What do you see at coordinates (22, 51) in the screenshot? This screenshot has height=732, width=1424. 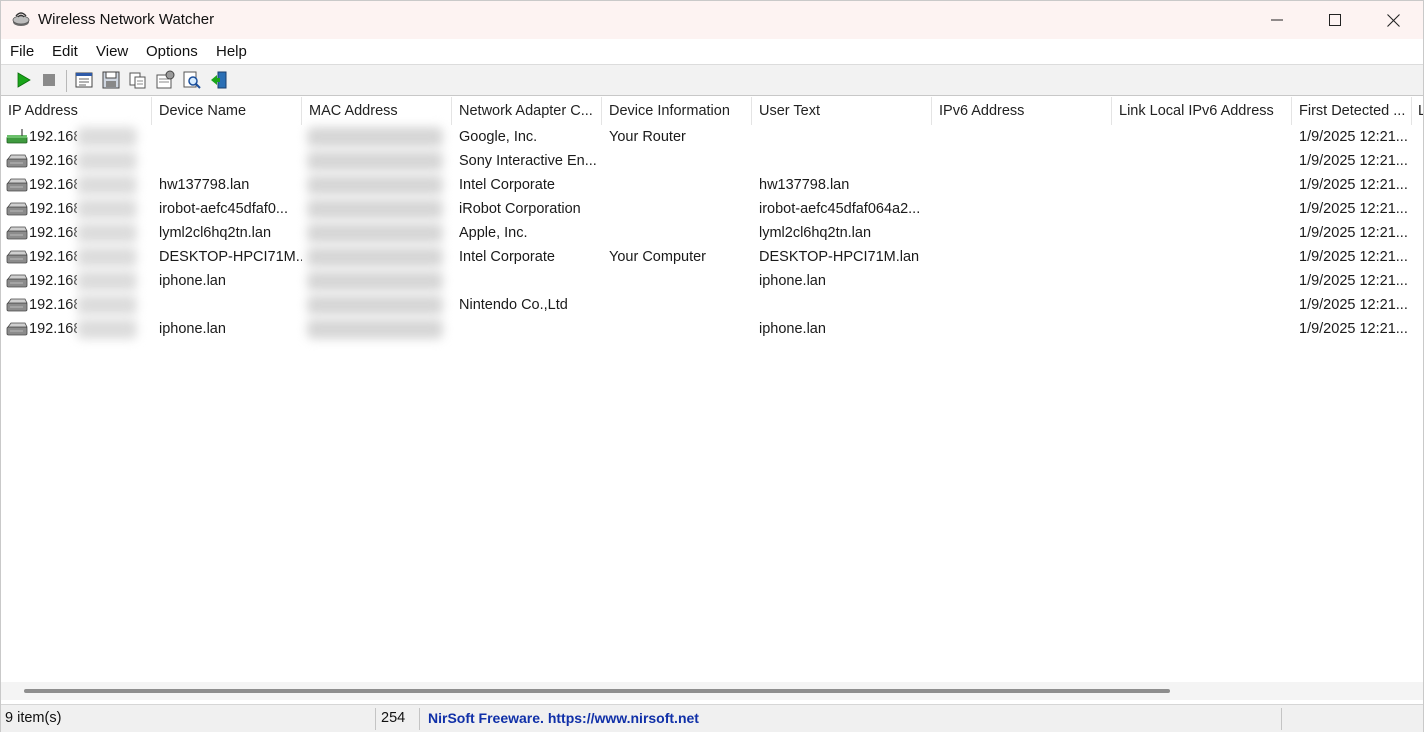 I see `menu-file: File` at bounding box center [22, 51].